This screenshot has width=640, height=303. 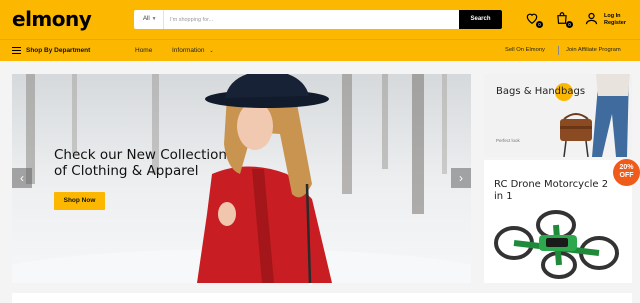 I want to click on shop-now-button: Shop Now, so click(x=79, y=201).